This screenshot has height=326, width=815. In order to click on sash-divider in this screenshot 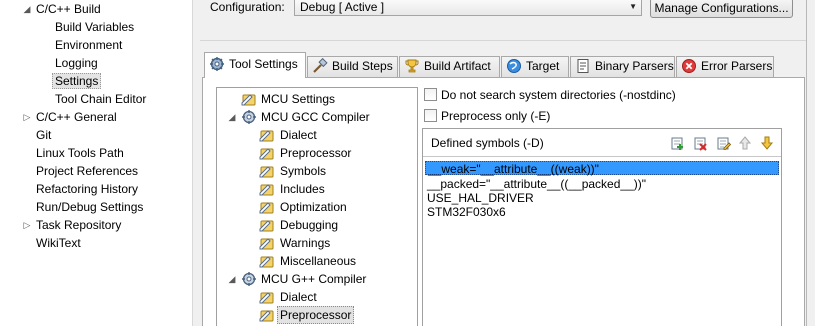, I will do `click(196, 163)`.